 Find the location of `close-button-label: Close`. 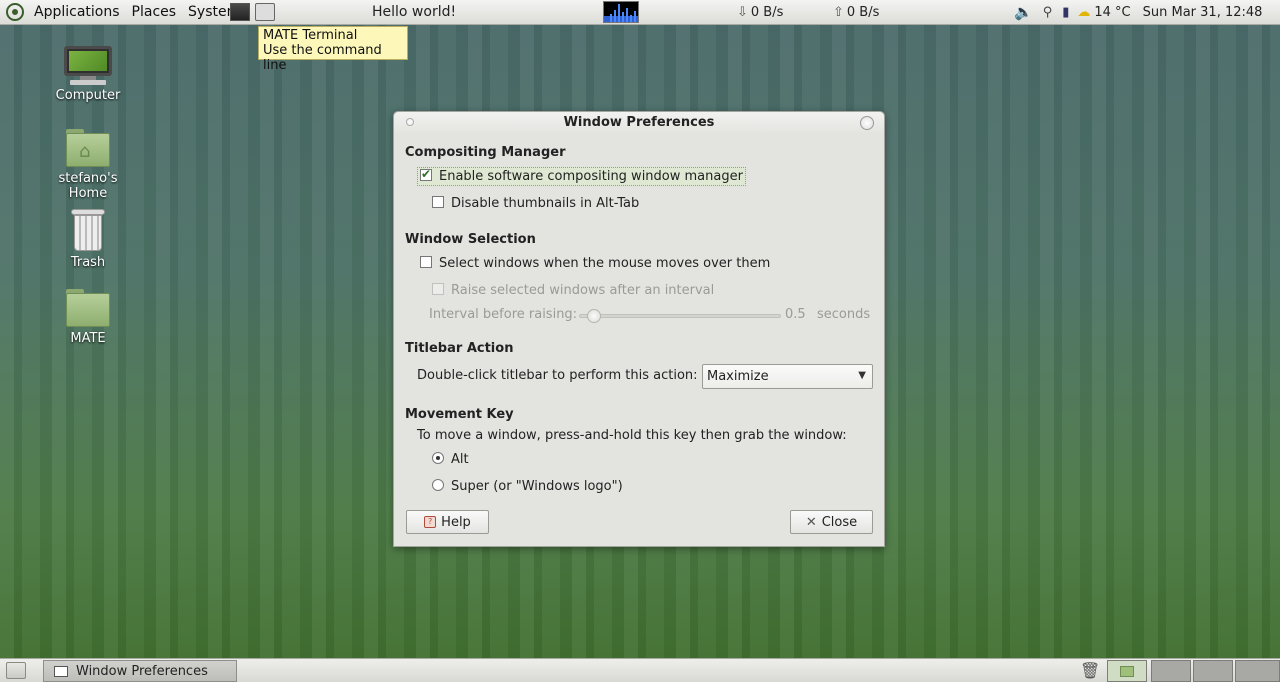

close-button-label: Close is located at coordinates (839, 522).